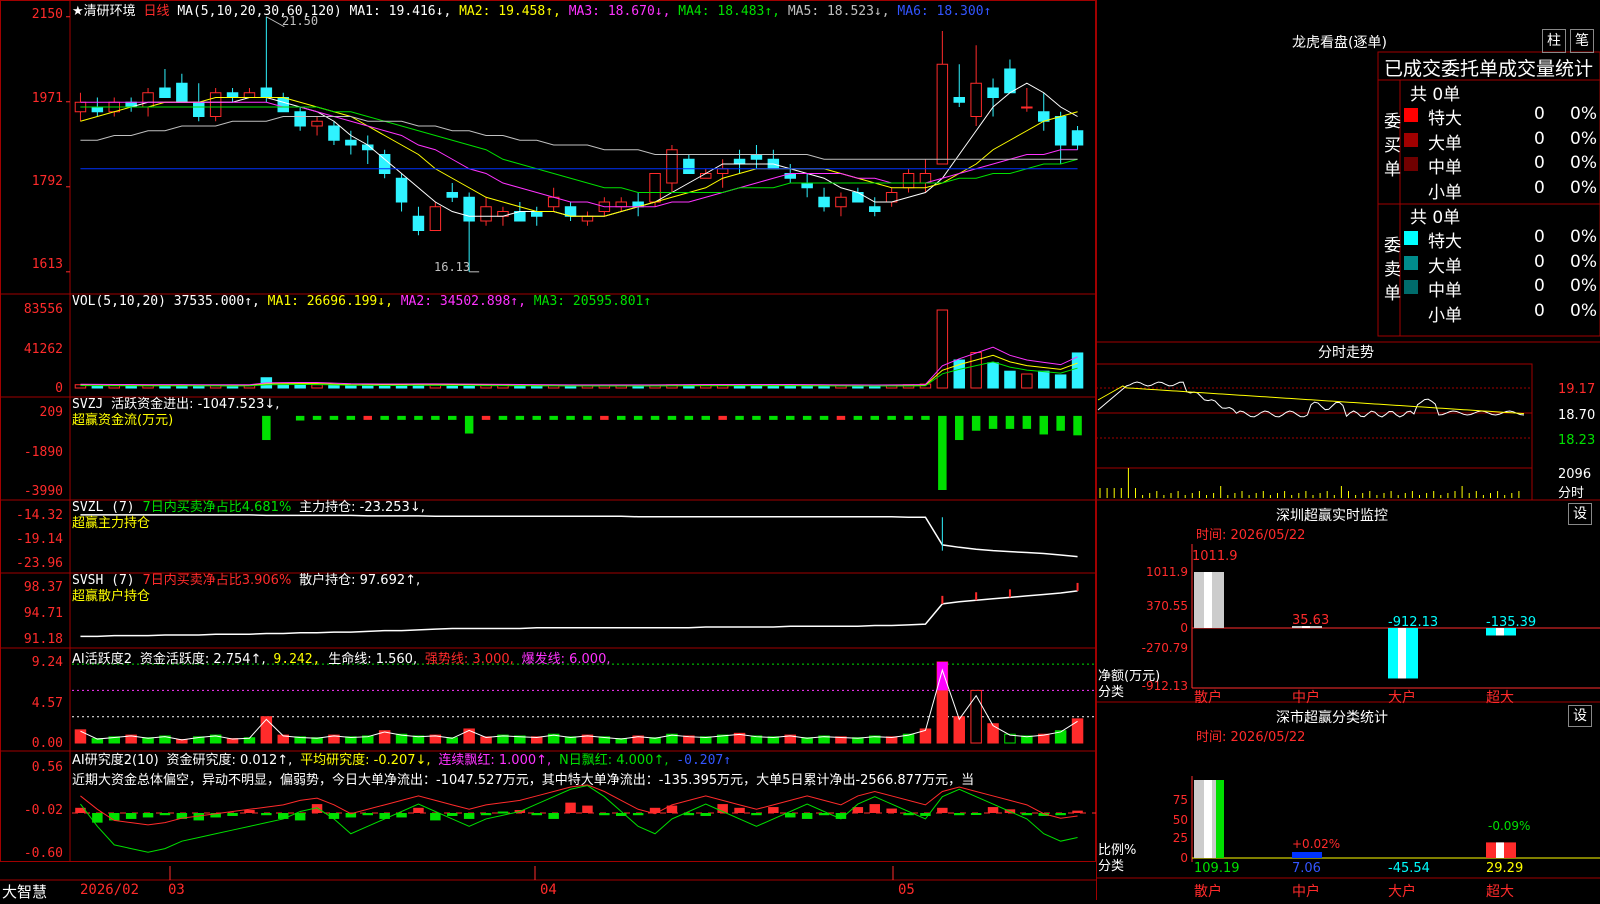 The image size is (1600, 904). I want to click on sell-side-label: 委卖单, so click(1392, 270).